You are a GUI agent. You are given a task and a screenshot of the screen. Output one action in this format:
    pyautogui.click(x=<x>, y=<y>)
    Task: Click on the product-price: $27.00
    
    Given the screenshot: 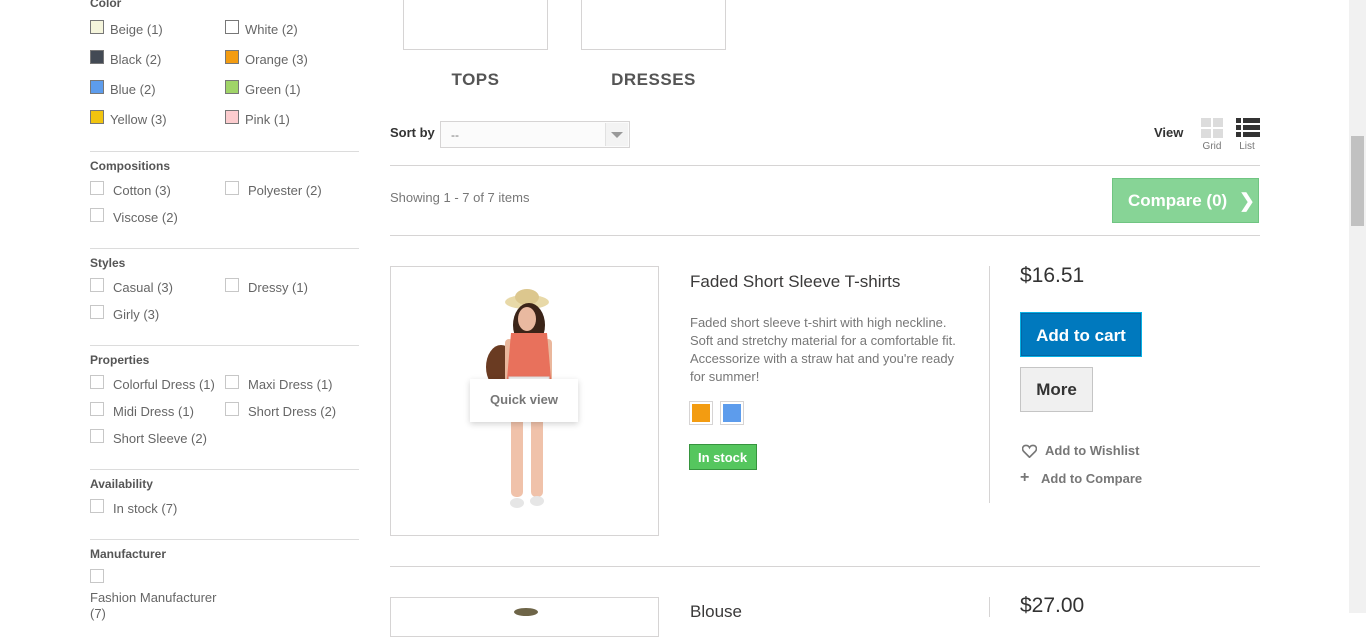 What is the action you would take?
    pyautogui.click(x=1052, y=605)
    